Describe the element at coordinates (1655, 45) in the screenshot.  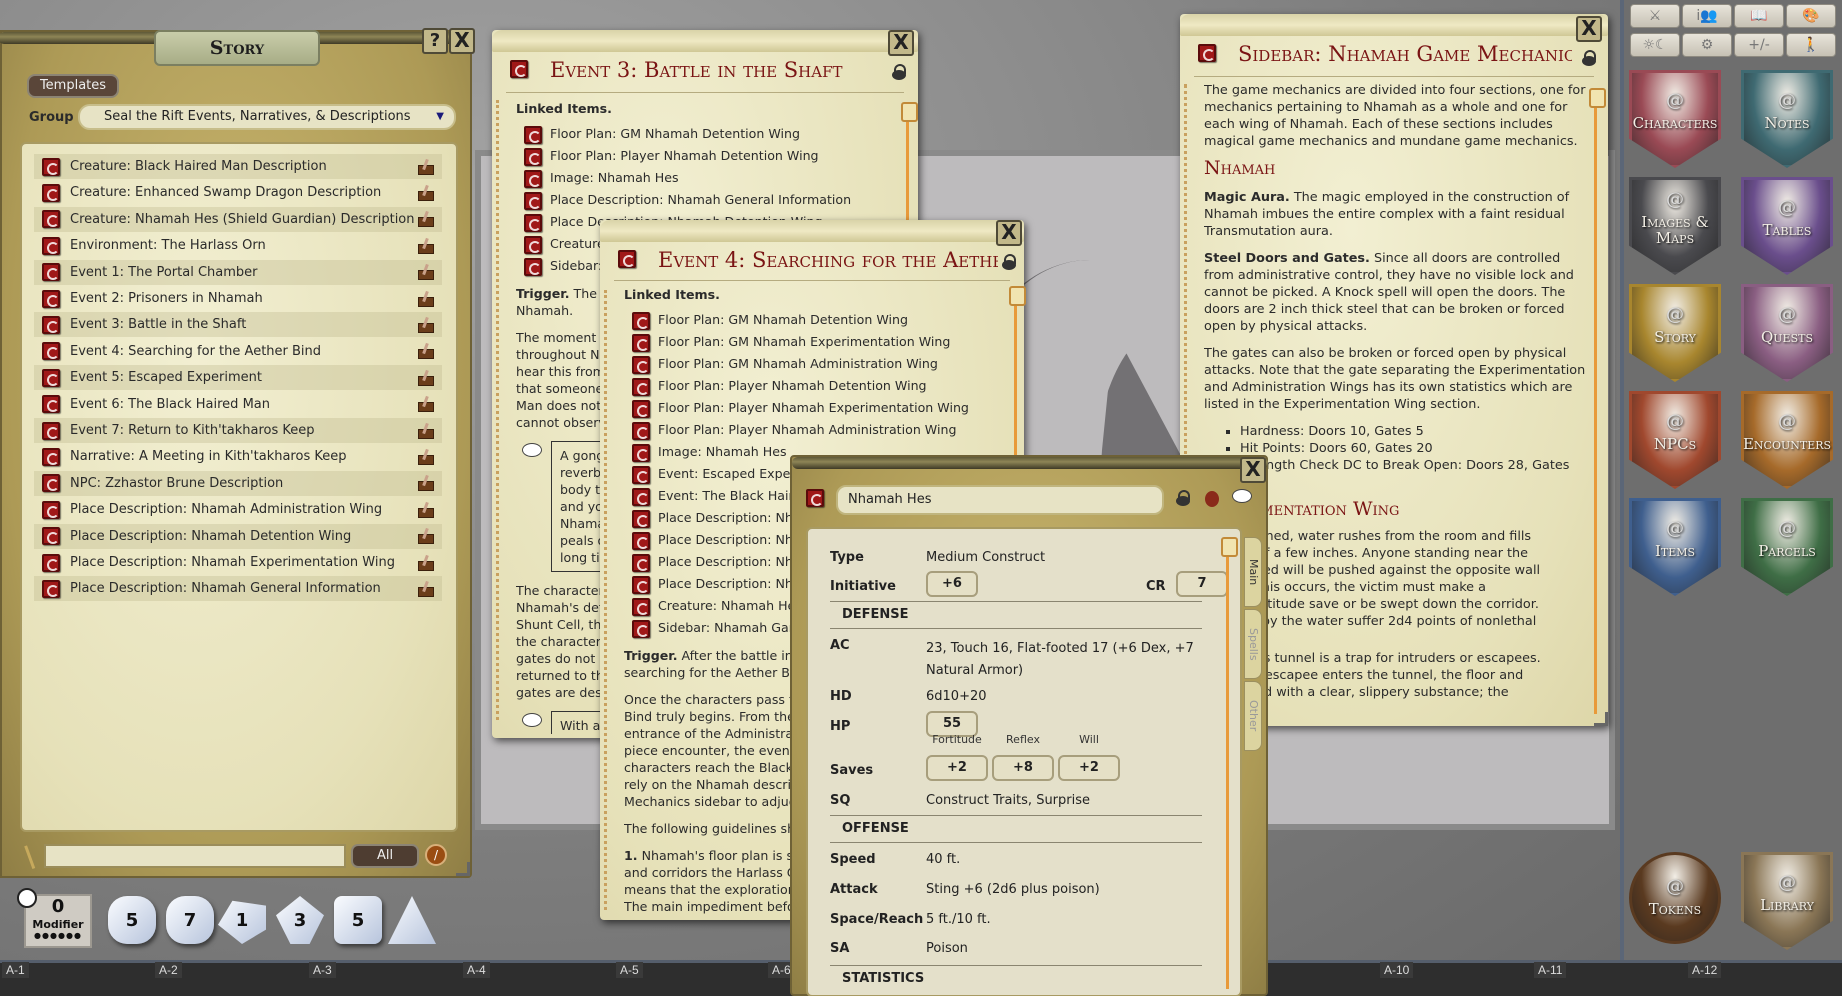
I see `day-night-button: ☼☾` at that location.